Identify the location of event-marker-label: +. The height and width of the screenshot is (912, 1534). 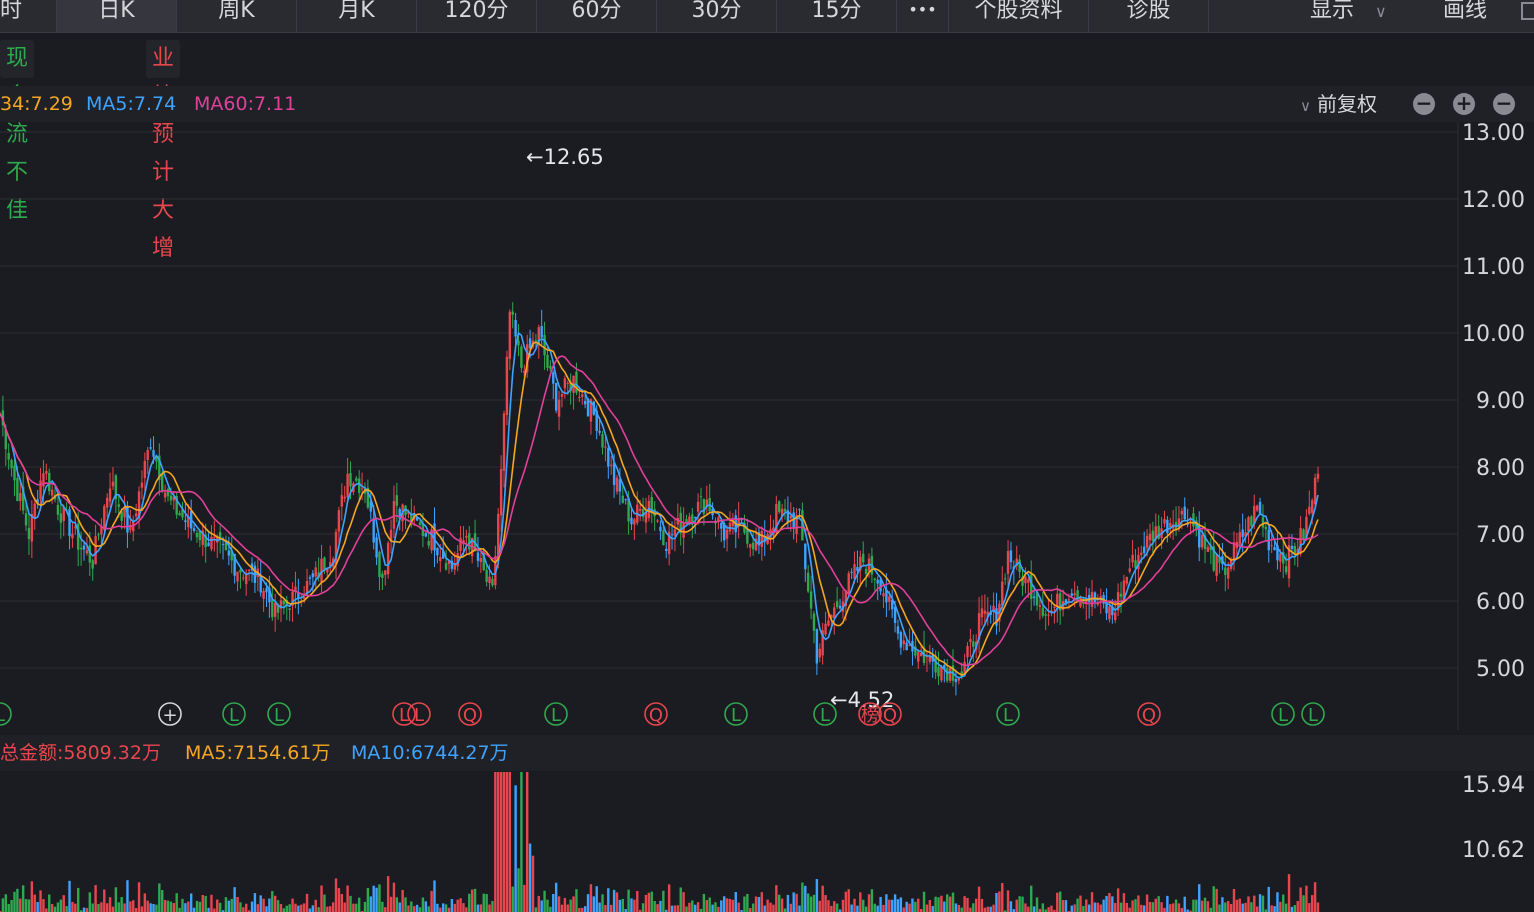
(169, 715).